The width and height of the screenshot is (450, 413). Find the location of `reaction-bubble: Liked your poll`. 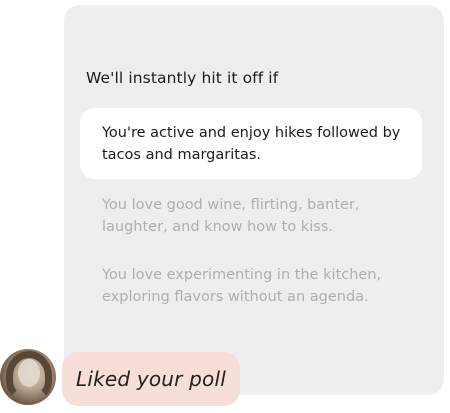

reaction-bubble: Liked your poll is located at coordinates (151, 379).